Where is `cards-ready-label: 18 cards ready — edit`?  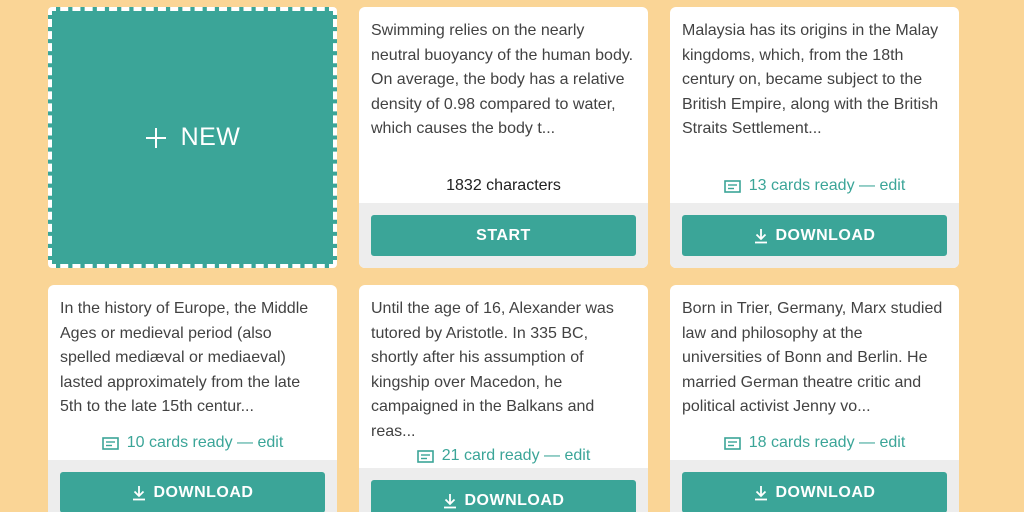
cards-ready-label: 18 cards ready — edit is located at coordinates (827, 442).